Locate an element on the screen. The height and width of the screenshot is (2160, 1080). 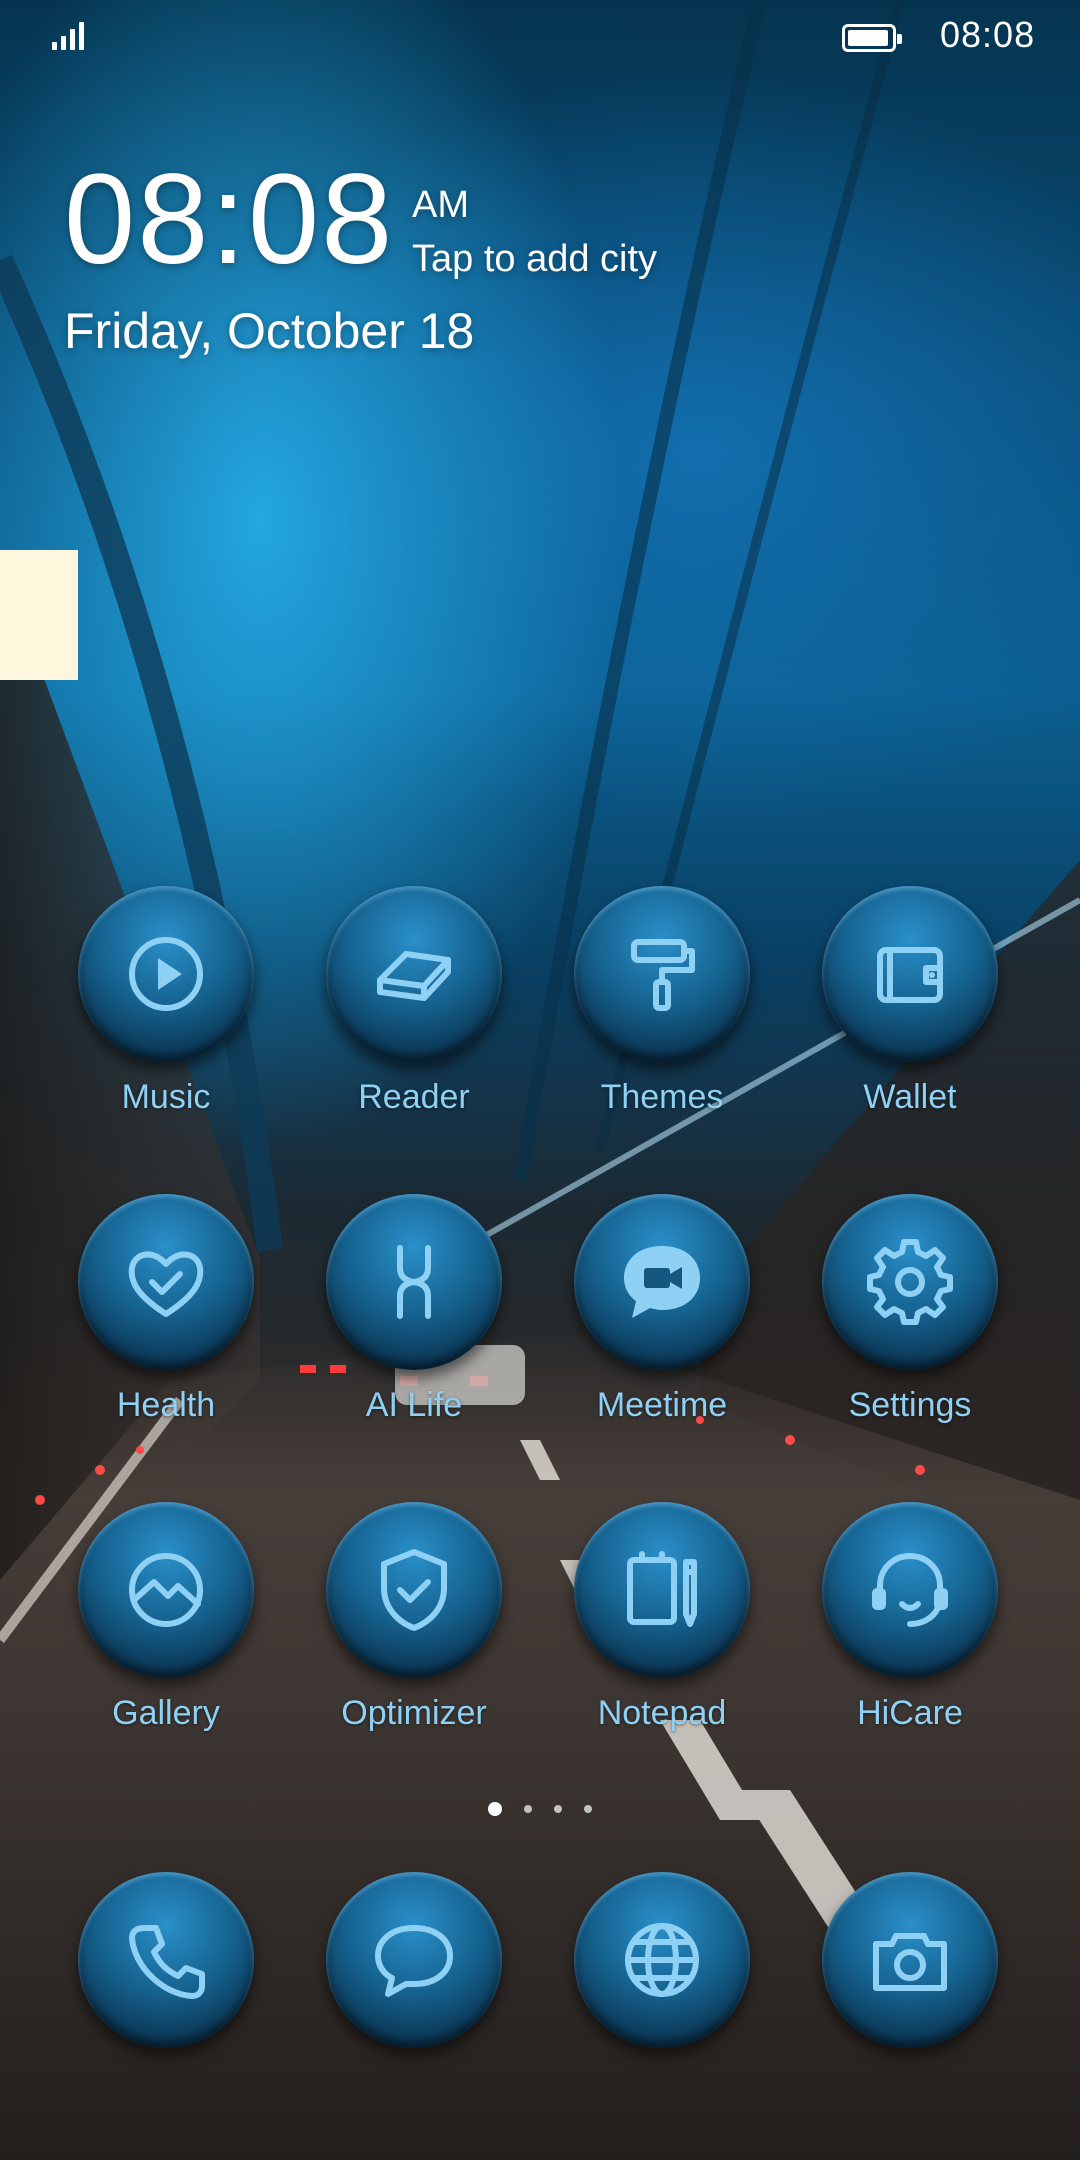
dock-camera is located at coordinates (910, 2002).